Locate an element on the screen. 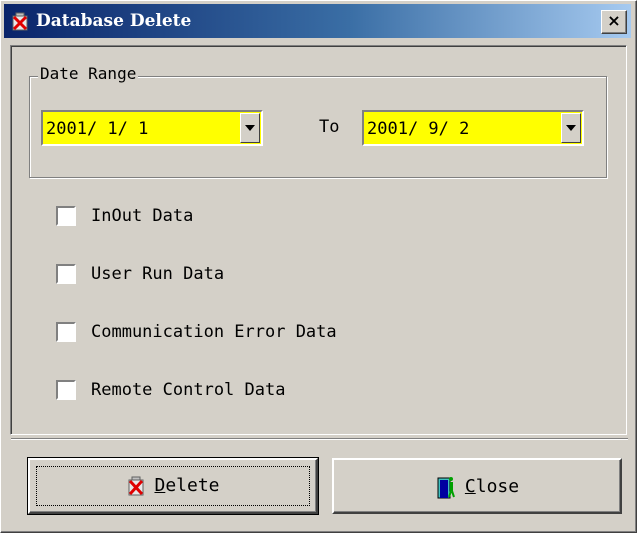 The height and width of the screenshot is (533, 637). close-accel-key: C is located at coordinates (470, 486).